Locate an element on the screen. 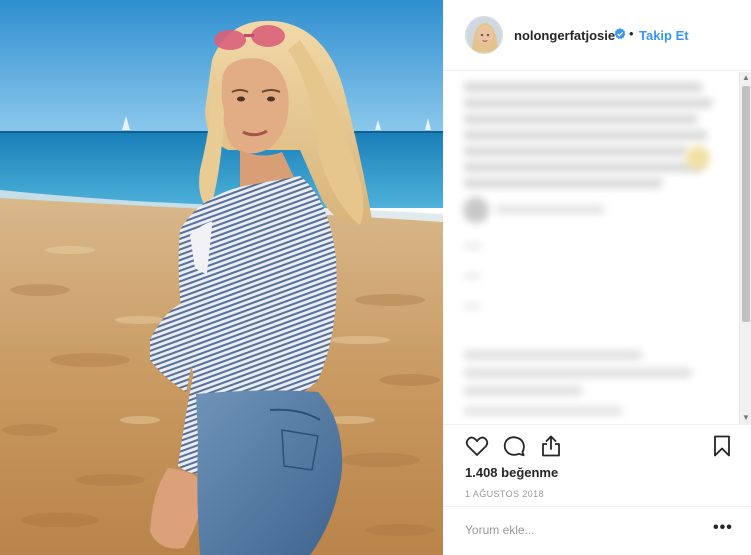  avatar-image is located at coordinates (484, 35).